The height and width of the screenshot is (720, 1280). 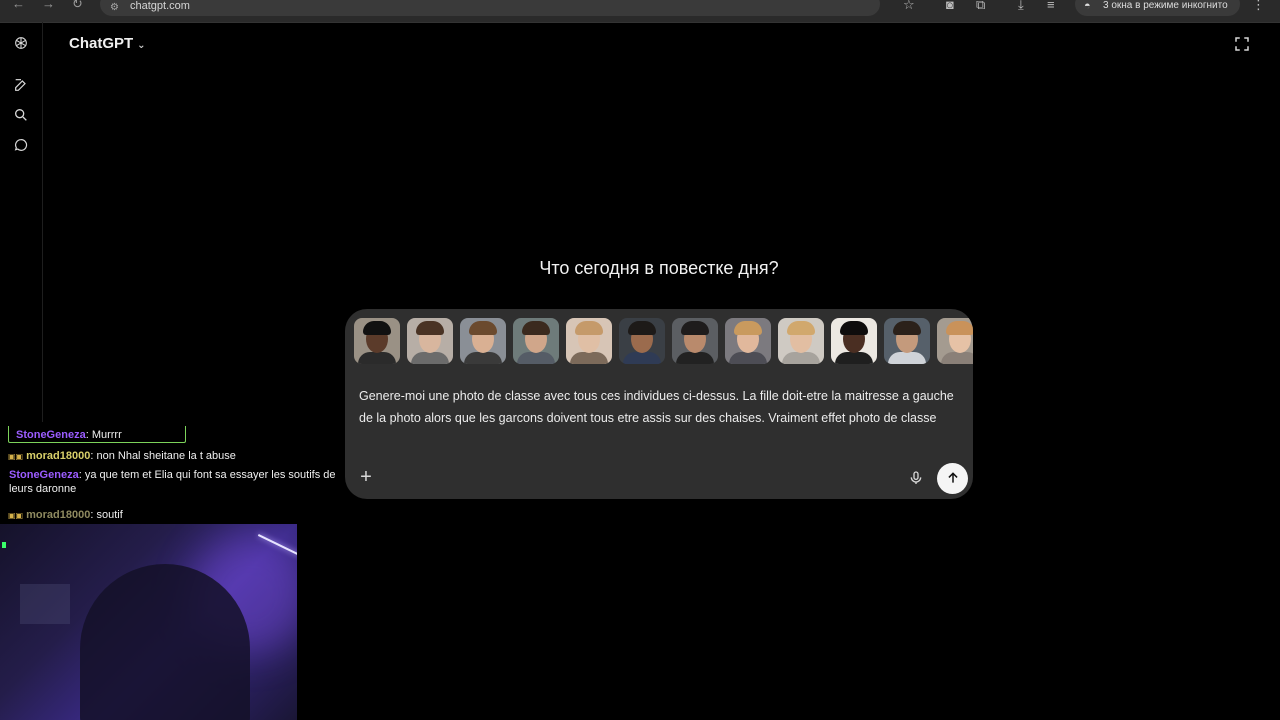 What do you see at coordinates (1165, 5) in the screenshot?
I see `incognito-label: 3 окна в режиме инкогнито` at bounding box center [1165, 5].